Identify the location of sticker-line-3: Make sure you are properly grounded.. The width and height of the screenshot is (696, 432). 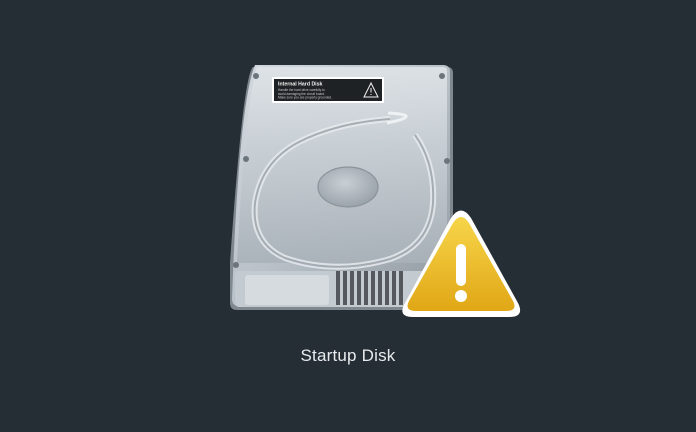
(305, 98).